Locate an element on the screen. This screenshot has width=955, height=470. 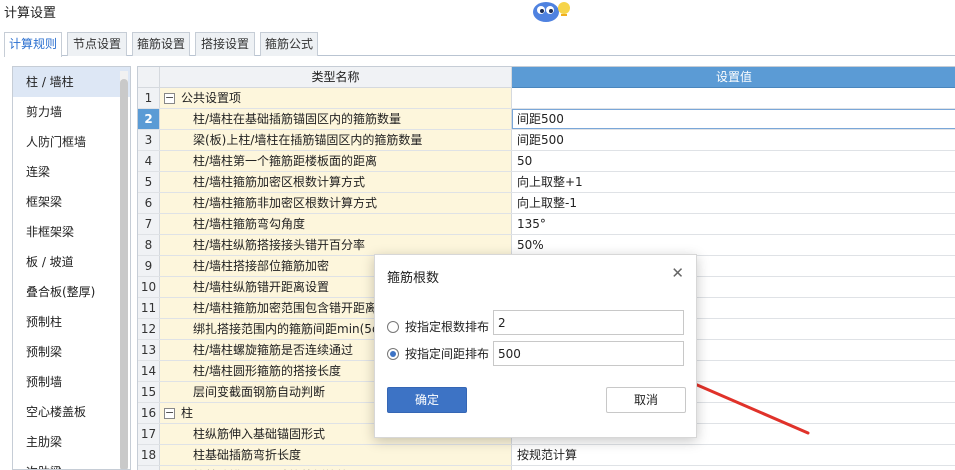
table-row: 19柱基础锚固区只计算外侧箍筋是 is located at coordinates (546, 468).